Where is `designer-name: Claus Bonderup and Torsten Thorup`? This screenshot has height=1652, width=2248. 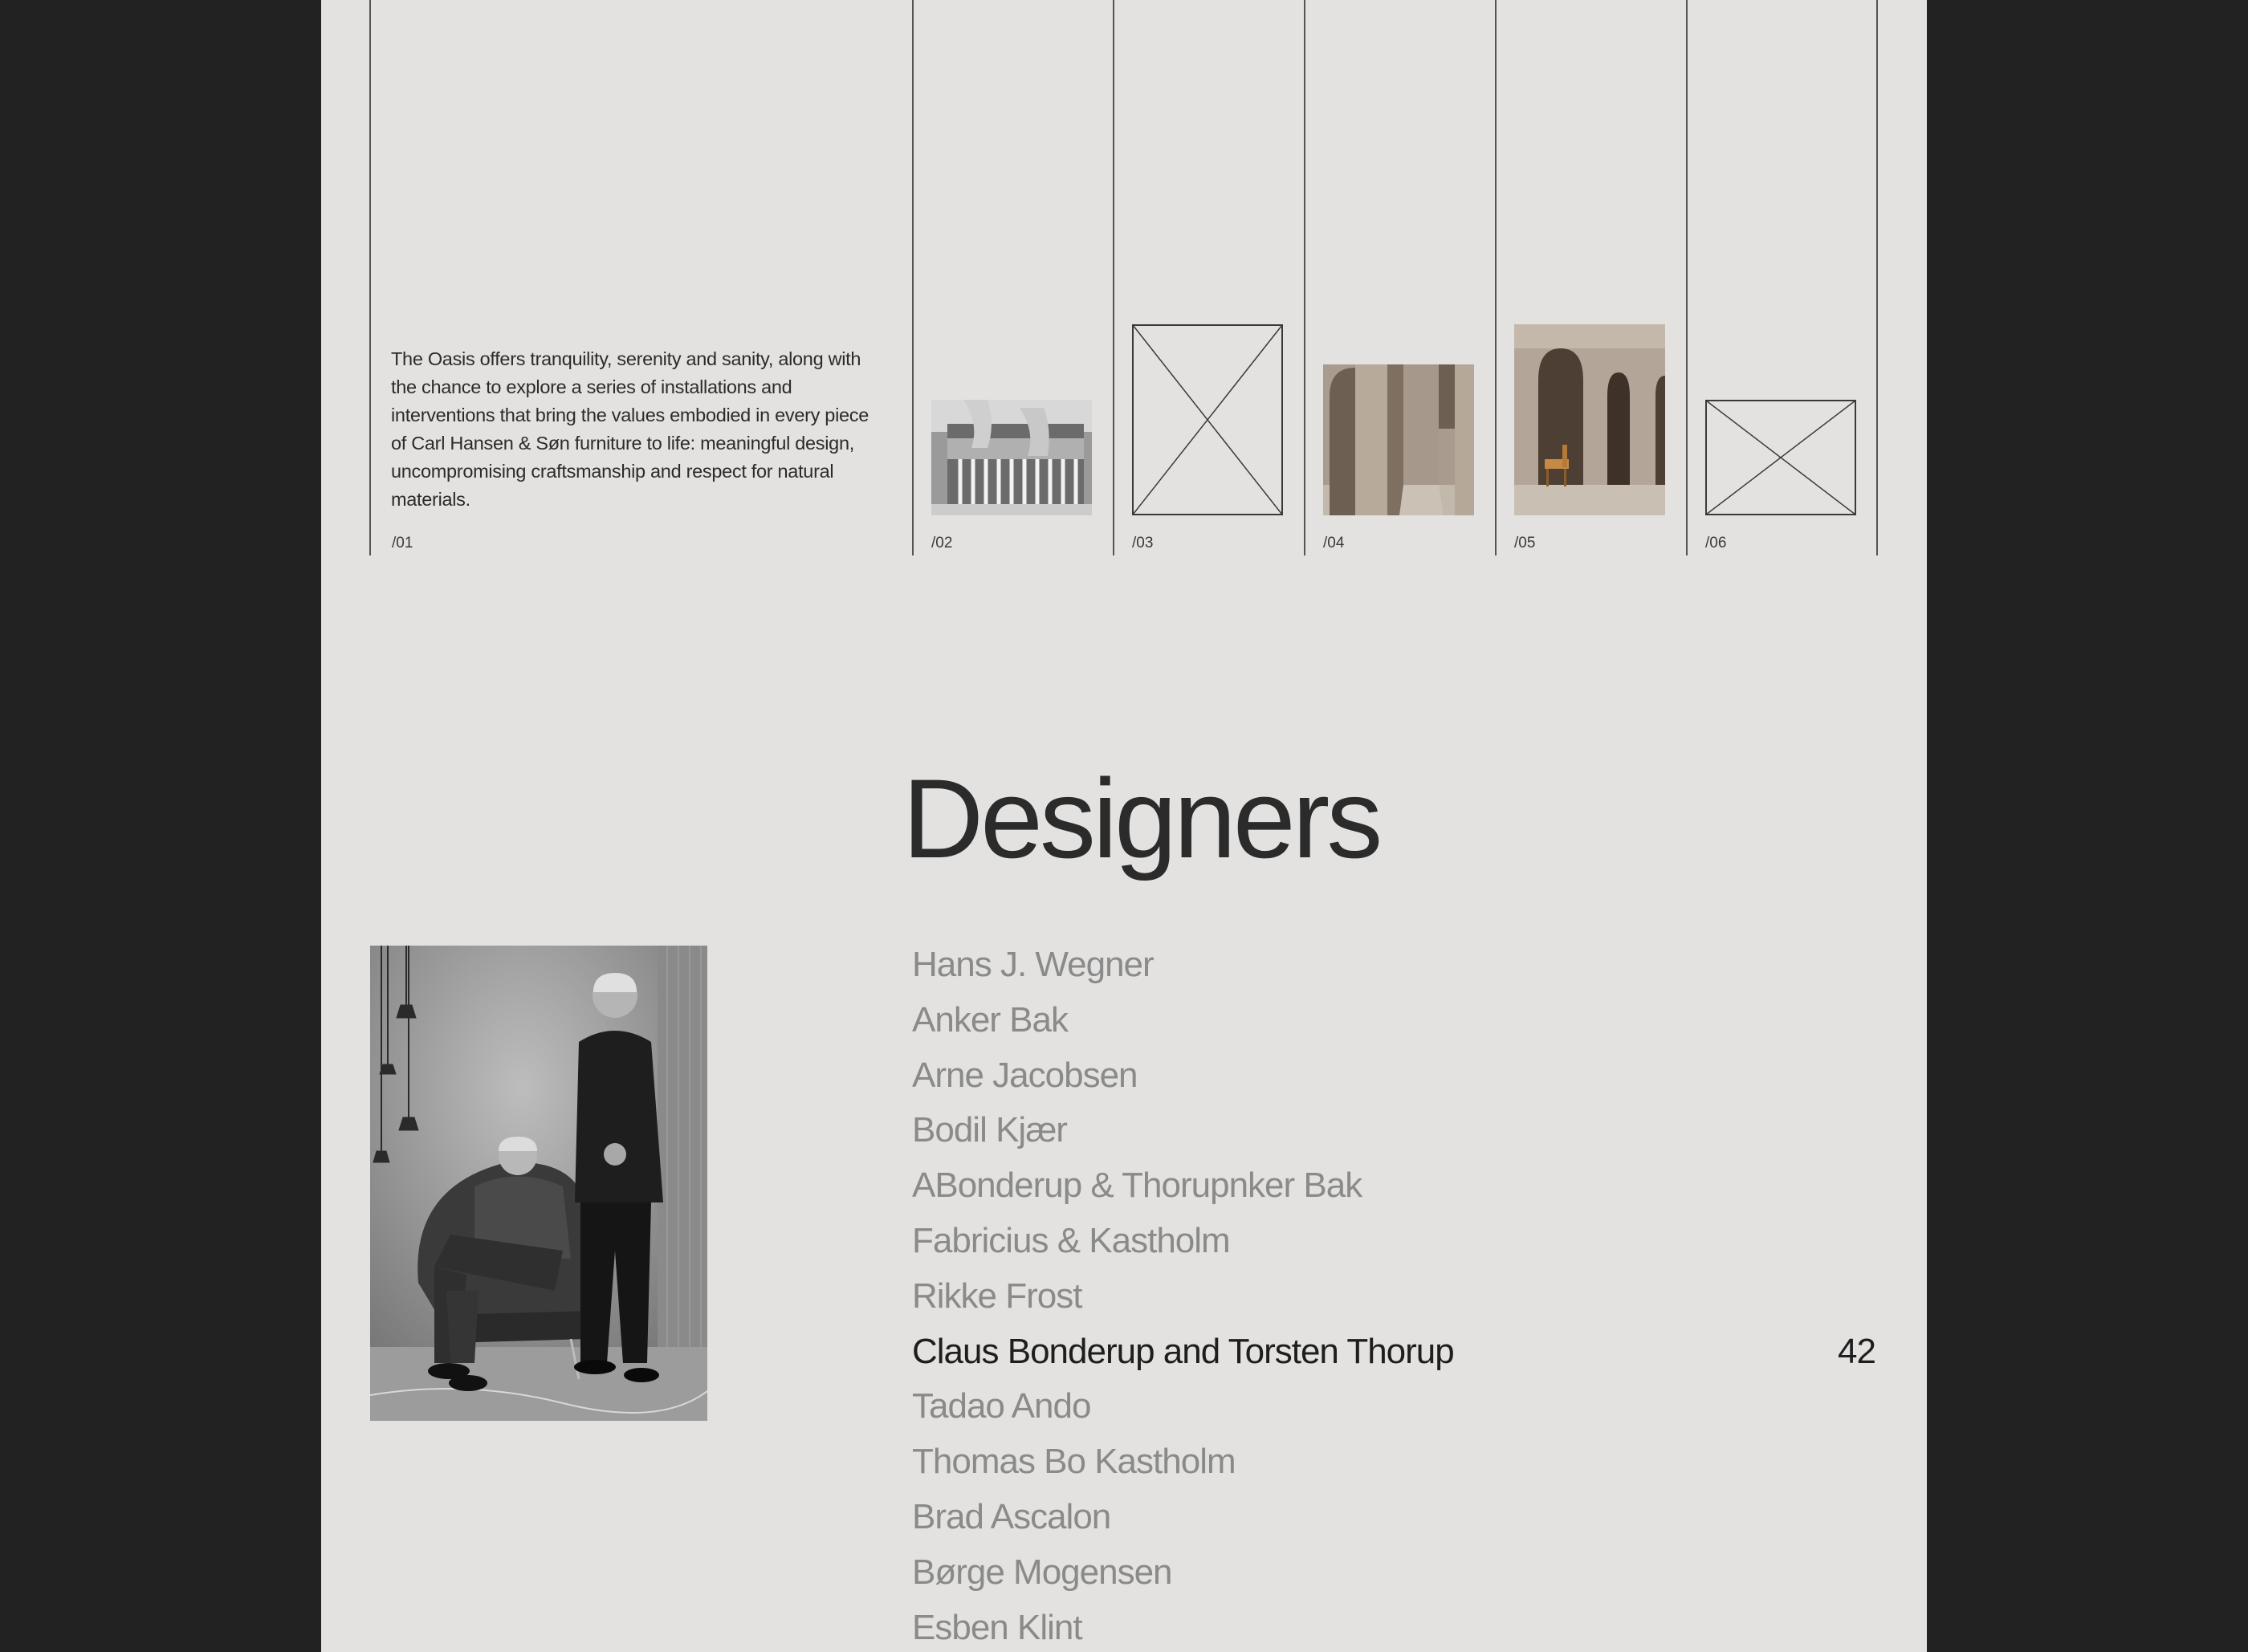 designer-name: Claus Bonderup and Torsten Thorup is located at coordinates (1183, 1351).